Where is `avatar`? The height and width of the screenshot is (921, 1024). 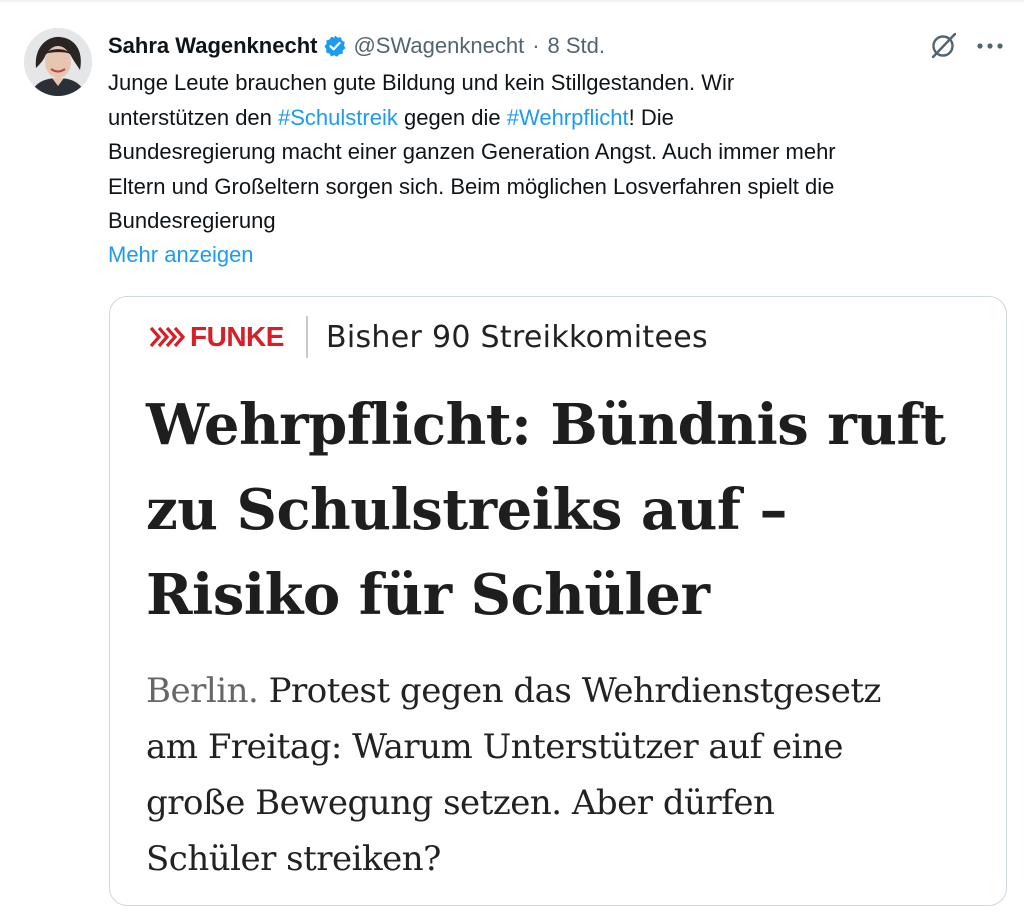 avatar is located at coordinates (58, 62).